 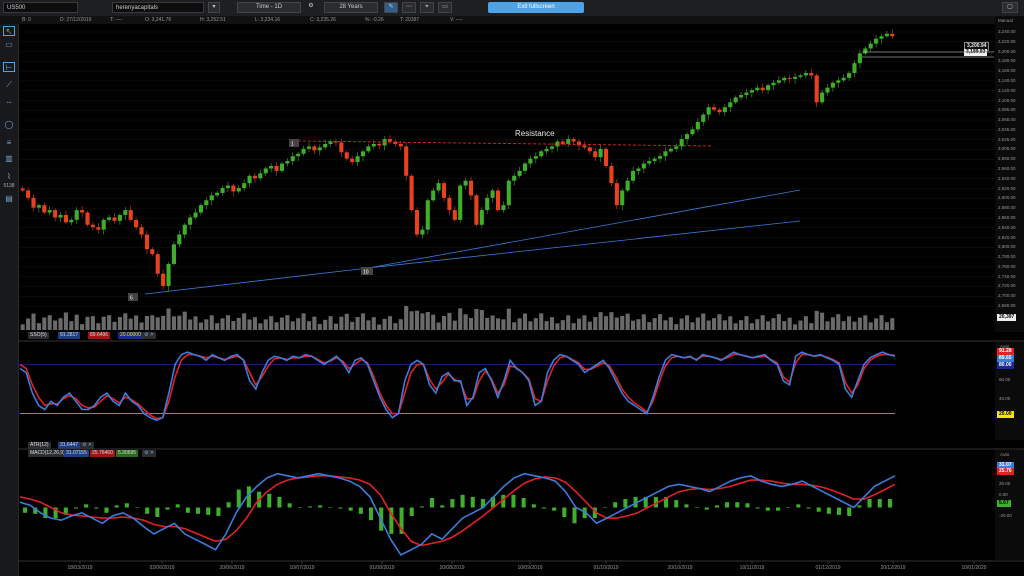 What do you see at coordinates (231, 568) in the screenshot?
I see `x-axis-label: 20/06/2019` at bounding box center [231, 568].